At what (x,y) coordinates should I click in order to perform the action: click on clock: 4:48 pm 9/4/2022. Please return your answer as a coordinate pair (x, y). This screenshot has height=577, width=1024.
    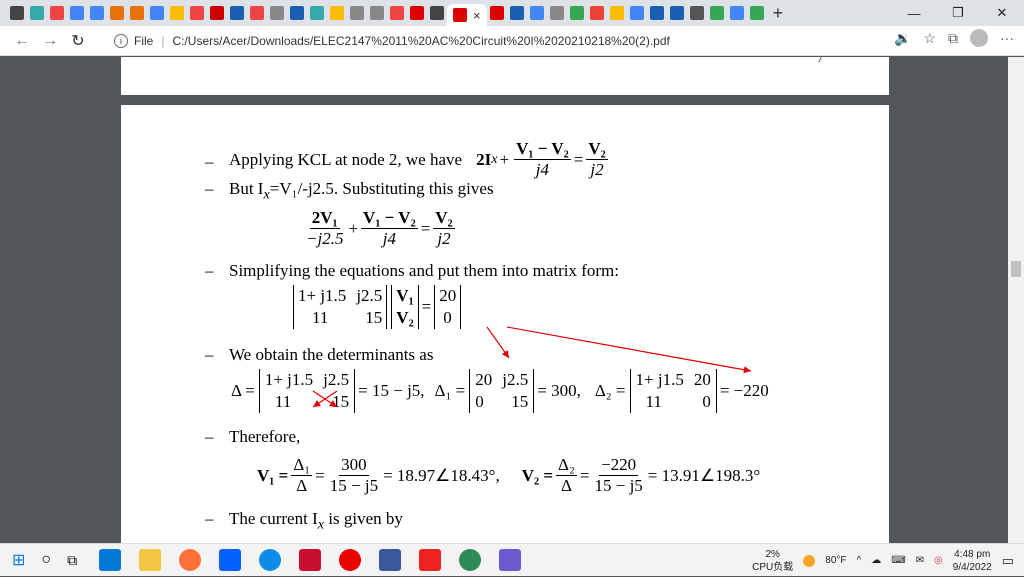
    Looking at the image, I should click on (972, 561).